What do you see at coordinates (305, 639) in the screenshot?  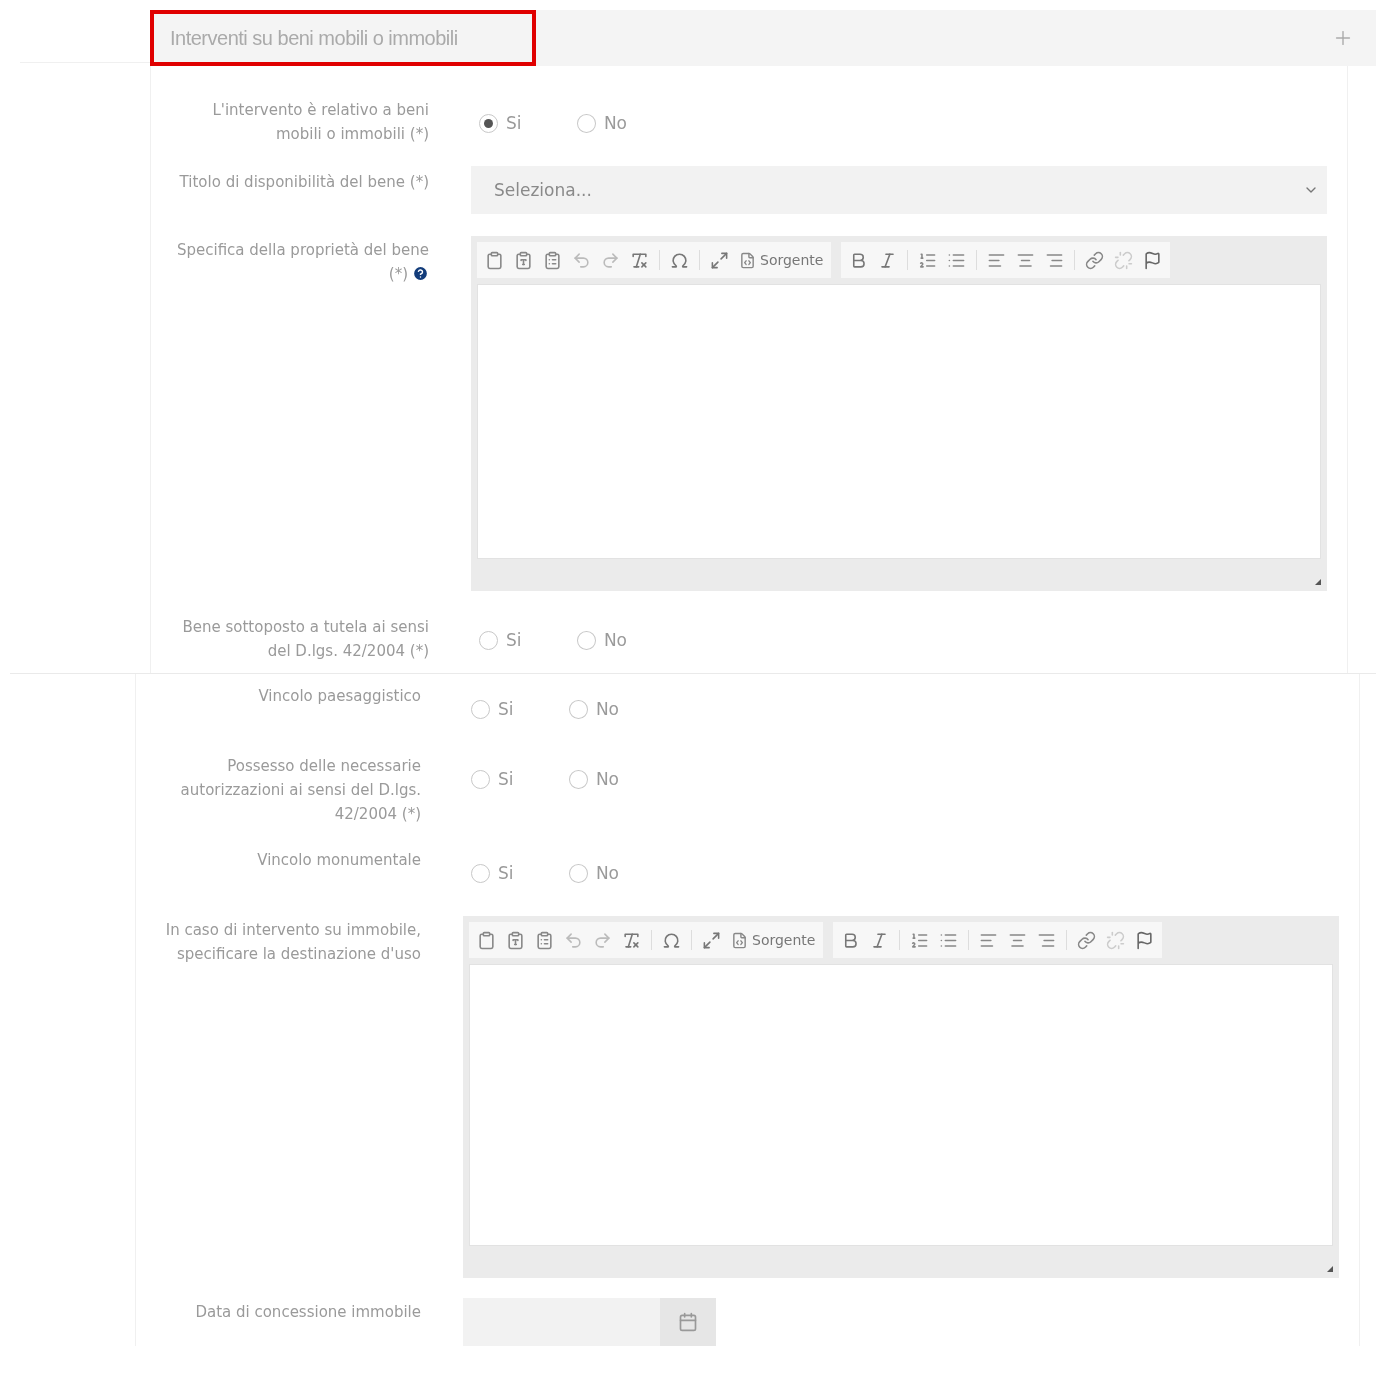 I see `field-label: Bene sottoposto a tutela ai sensi del D.lgs. 42/2004 (*)` at bounding box center [305, 639].